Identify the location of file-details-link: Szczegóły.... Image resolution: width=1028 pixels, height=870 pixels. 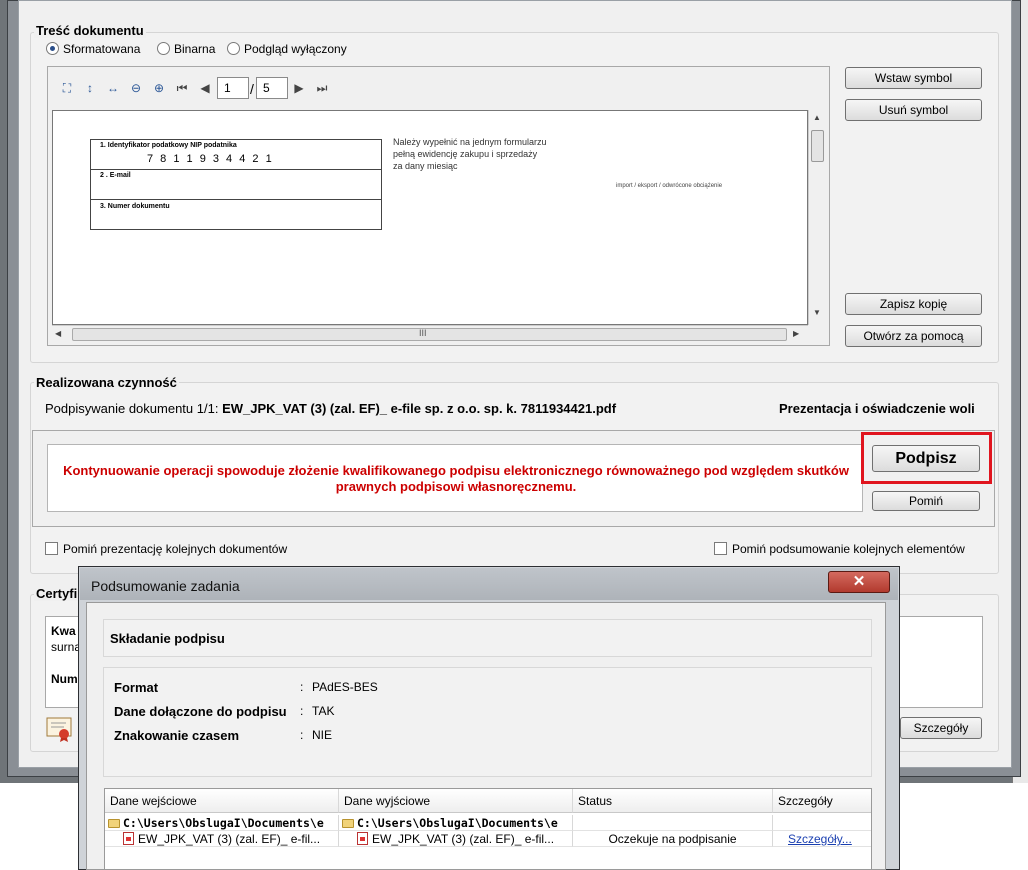
(822, 839).